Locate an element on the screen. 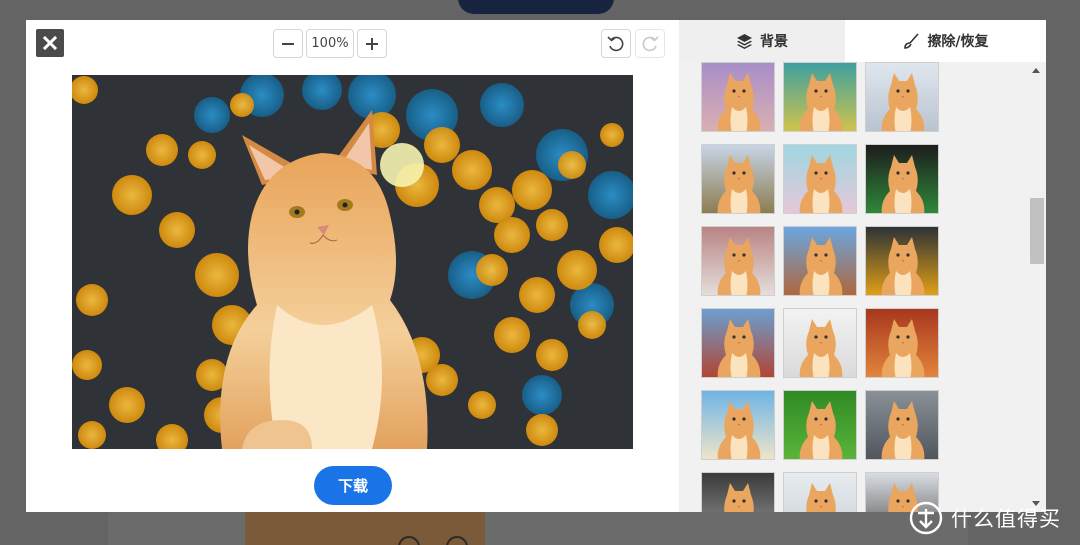  redo-button is located at coordinates (650, 43).